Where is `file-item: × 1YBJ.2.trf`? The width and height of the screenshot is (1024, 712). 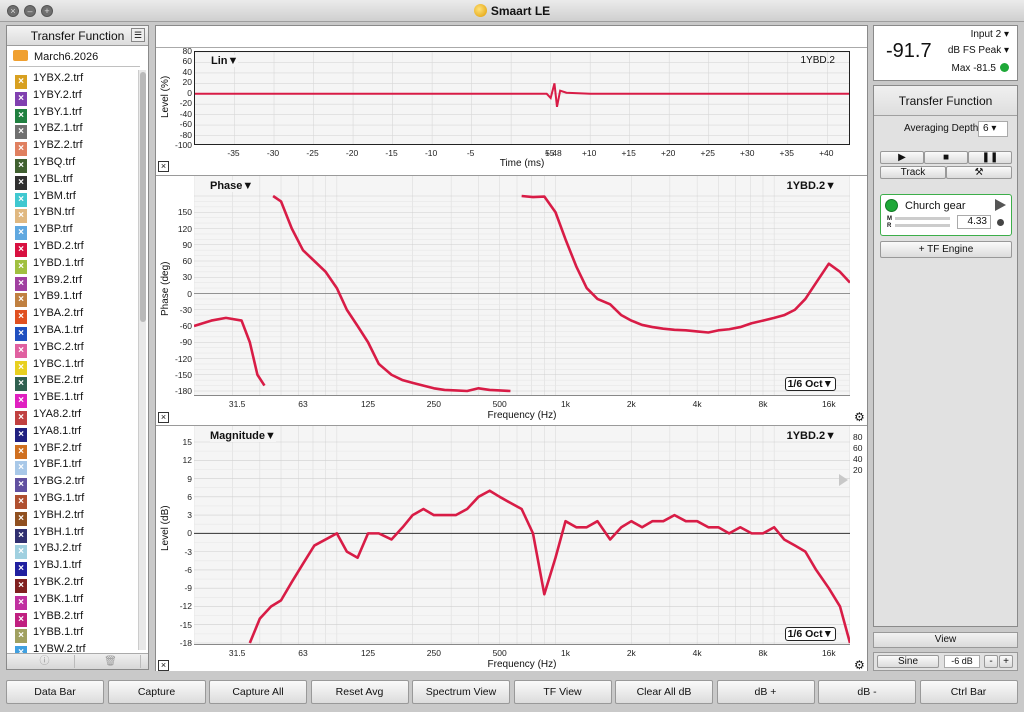
file-item: × 1YBJ.2.trf is located at coordinates (73, 550).